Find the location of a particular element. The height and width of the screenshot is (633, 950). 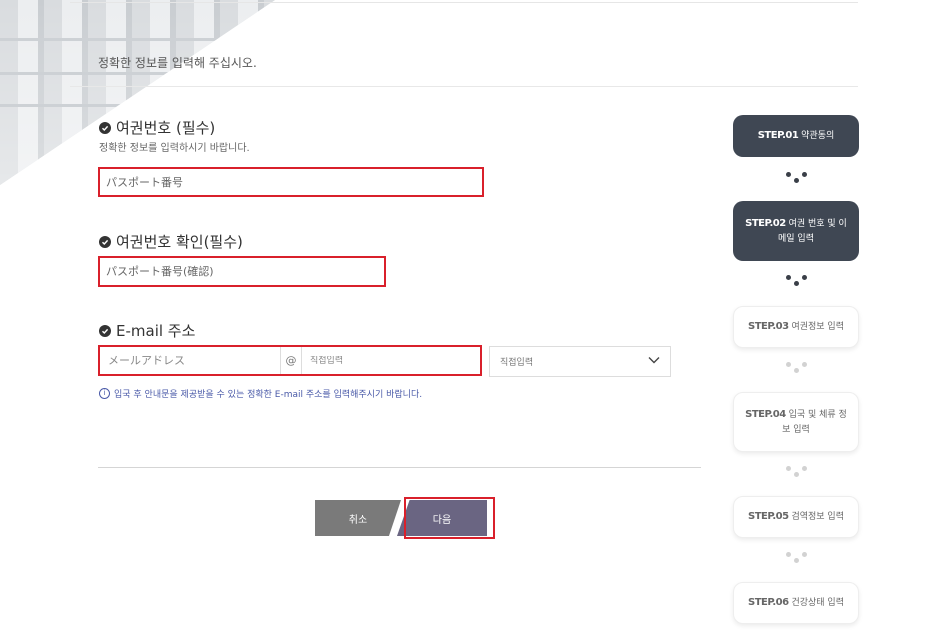

step-02-label: 여권 번호 및 이메일 입력 is located at coordinates (812, 231).